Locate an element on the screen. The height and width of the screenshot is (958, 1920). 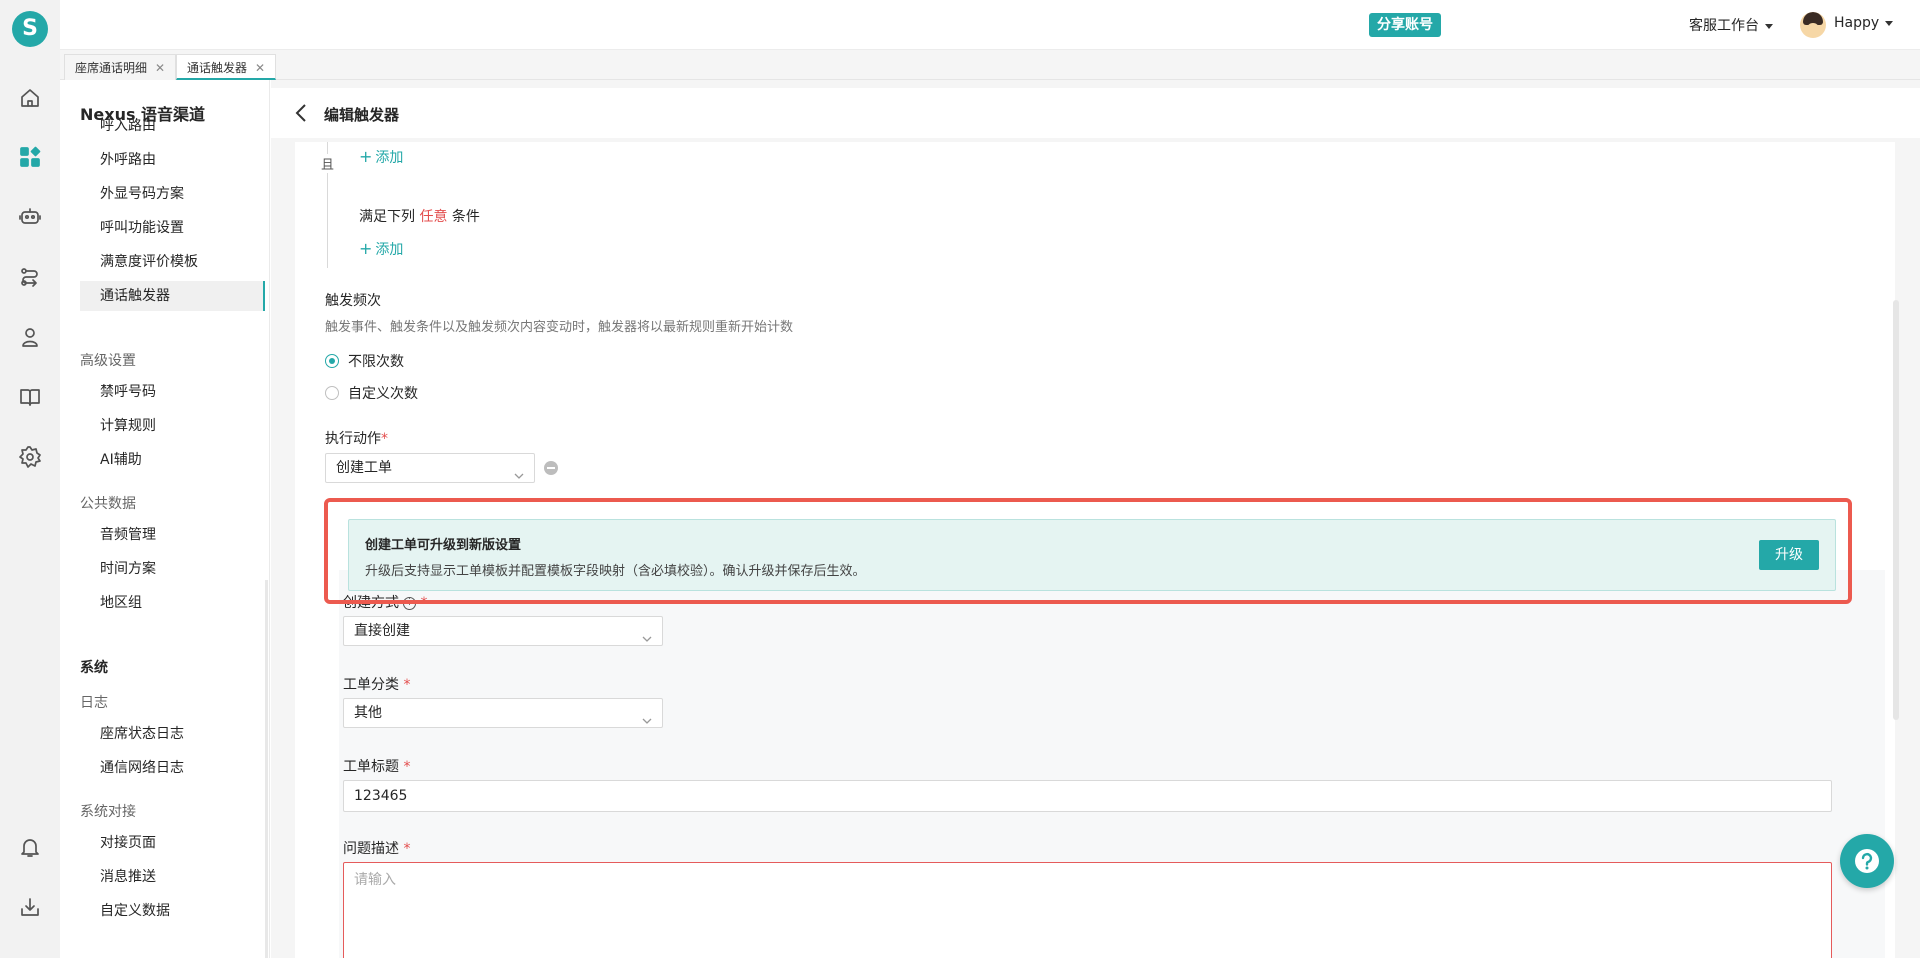
action-label: 执行动作* is located at coordinates (356, 439).